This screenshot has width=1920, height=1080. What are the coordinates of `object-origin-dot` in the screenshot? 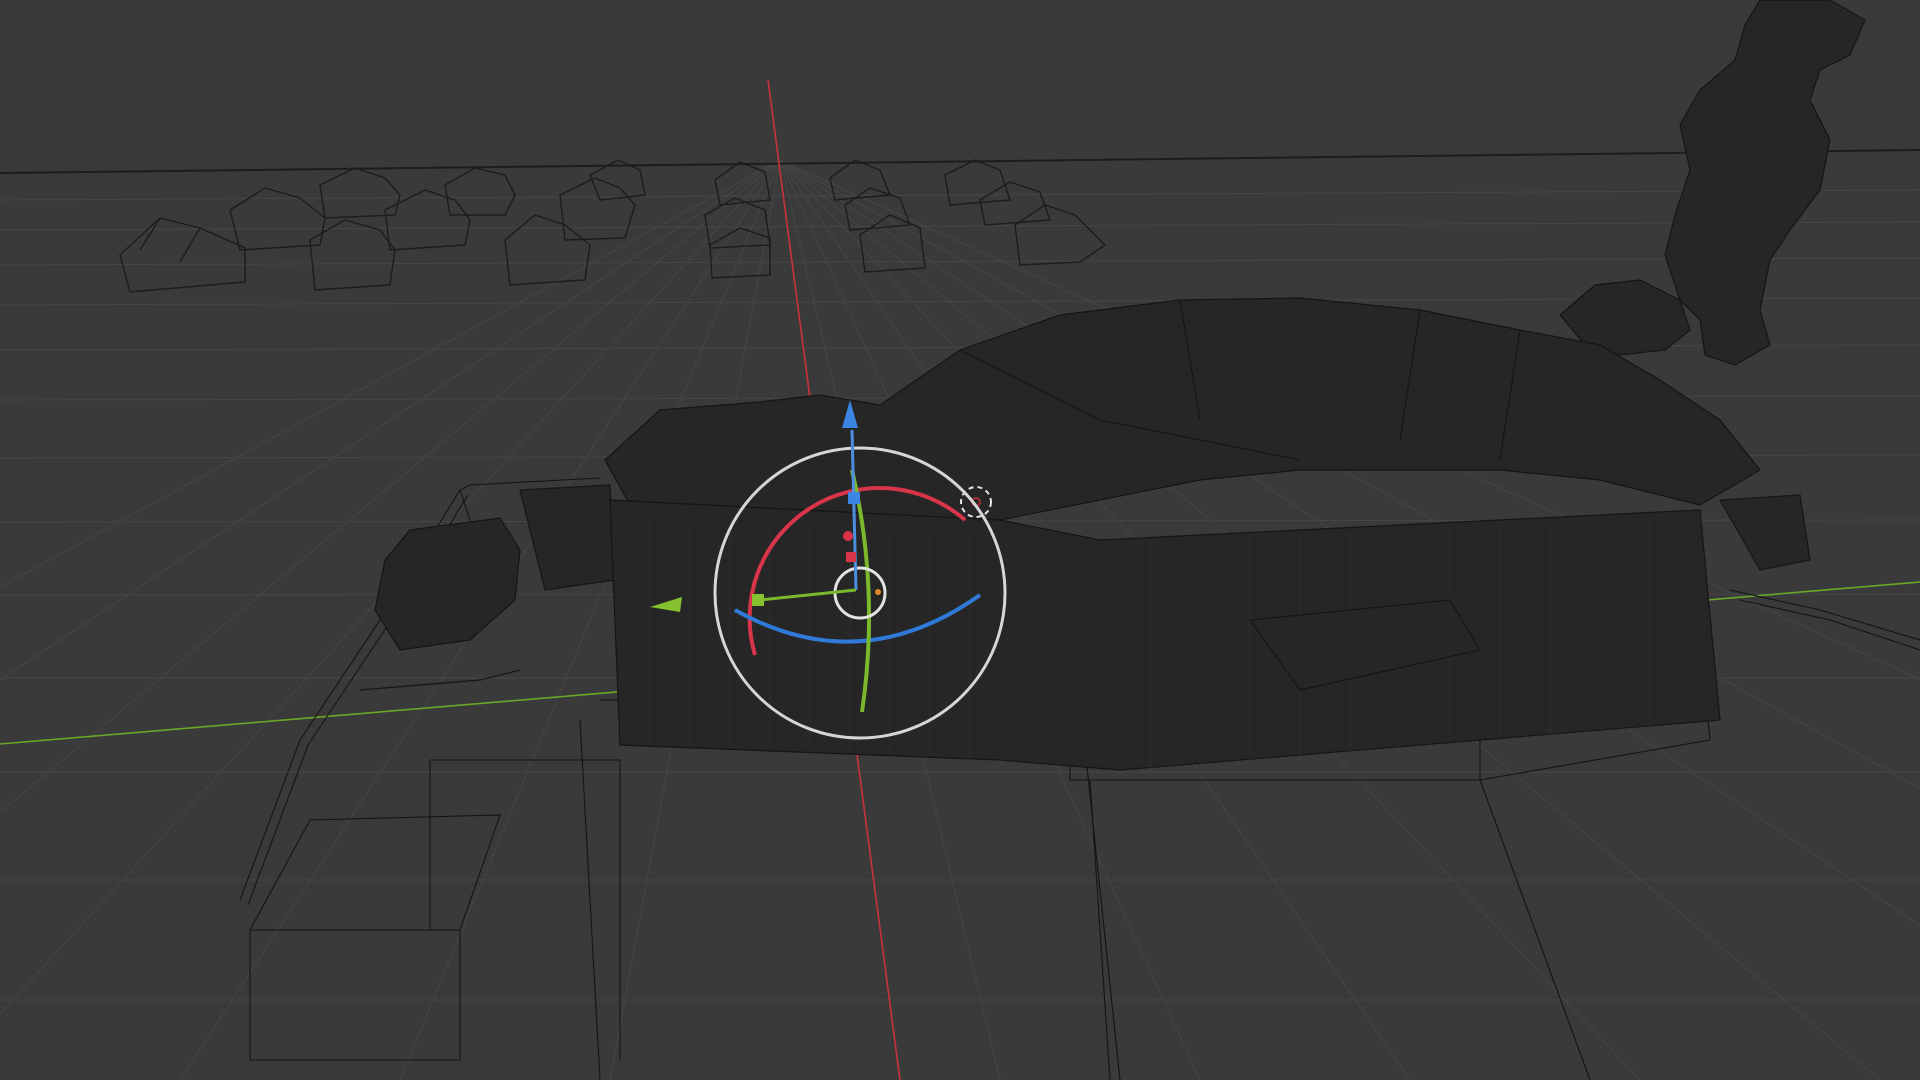 It's located at (878, 592).